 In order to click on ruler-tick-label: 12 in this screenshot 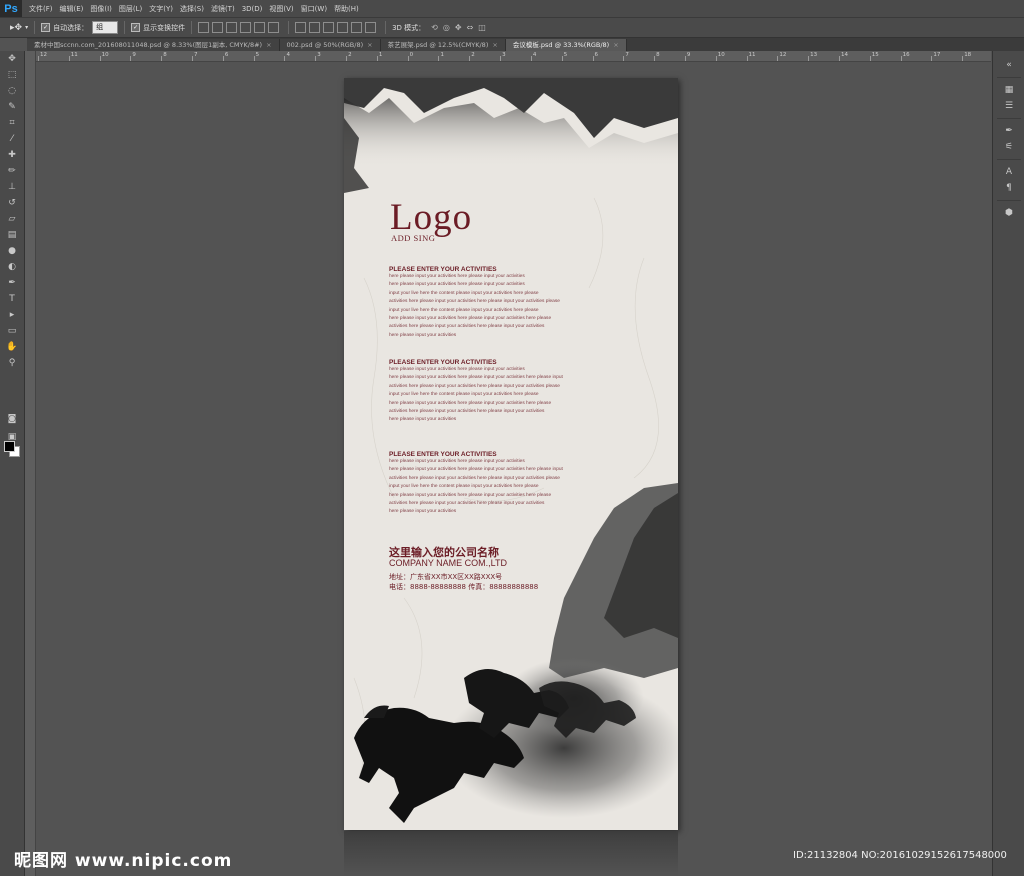, I will do `click(782, 56)`.